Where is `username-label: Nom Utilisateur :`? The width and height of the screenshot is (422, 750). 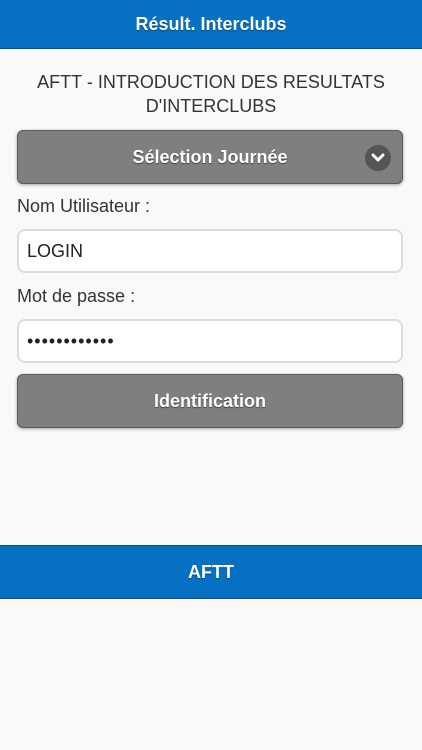 username-label: Nom Utilisateur : is located at coordinates (84, 206).